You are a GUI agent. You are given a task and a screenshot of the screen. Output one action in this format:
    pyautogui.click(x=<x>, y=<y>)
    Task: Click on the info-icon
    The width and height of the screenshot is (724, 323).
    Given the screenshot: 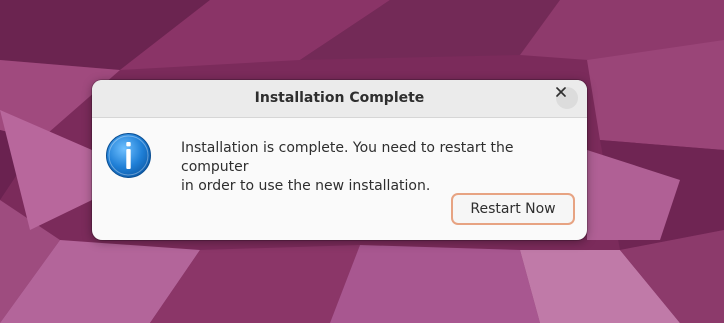 What is the action you would take?
    pyautogui.click(x=128, y=155)
    